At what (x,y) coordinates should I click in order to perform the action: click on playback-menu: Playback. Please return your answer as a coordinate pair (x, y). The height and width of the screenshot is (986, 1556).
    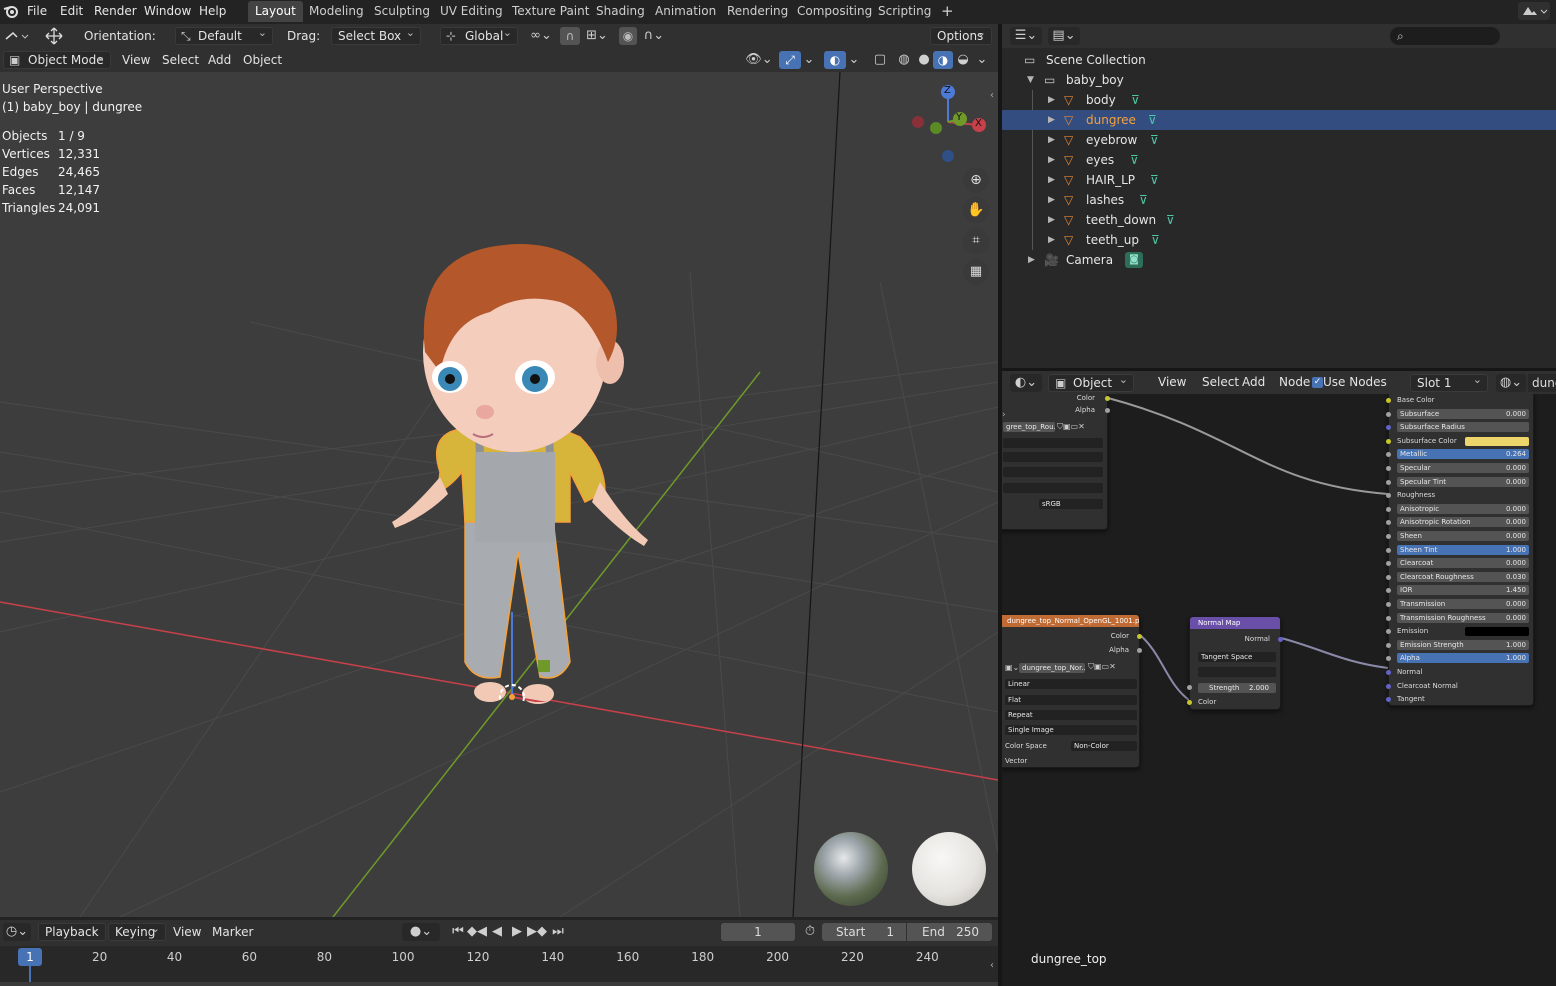
    Looking at the image, I should click on (72, 931).